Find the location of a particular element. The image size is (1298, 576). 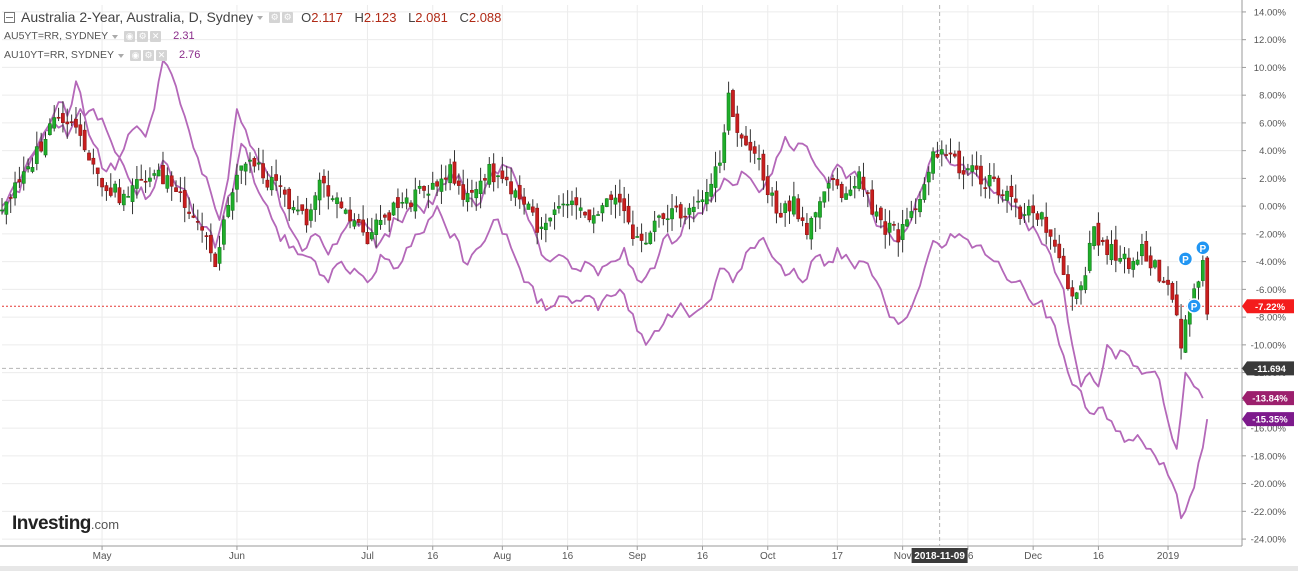

event-marker: P is located at coordinates (1185, 259).